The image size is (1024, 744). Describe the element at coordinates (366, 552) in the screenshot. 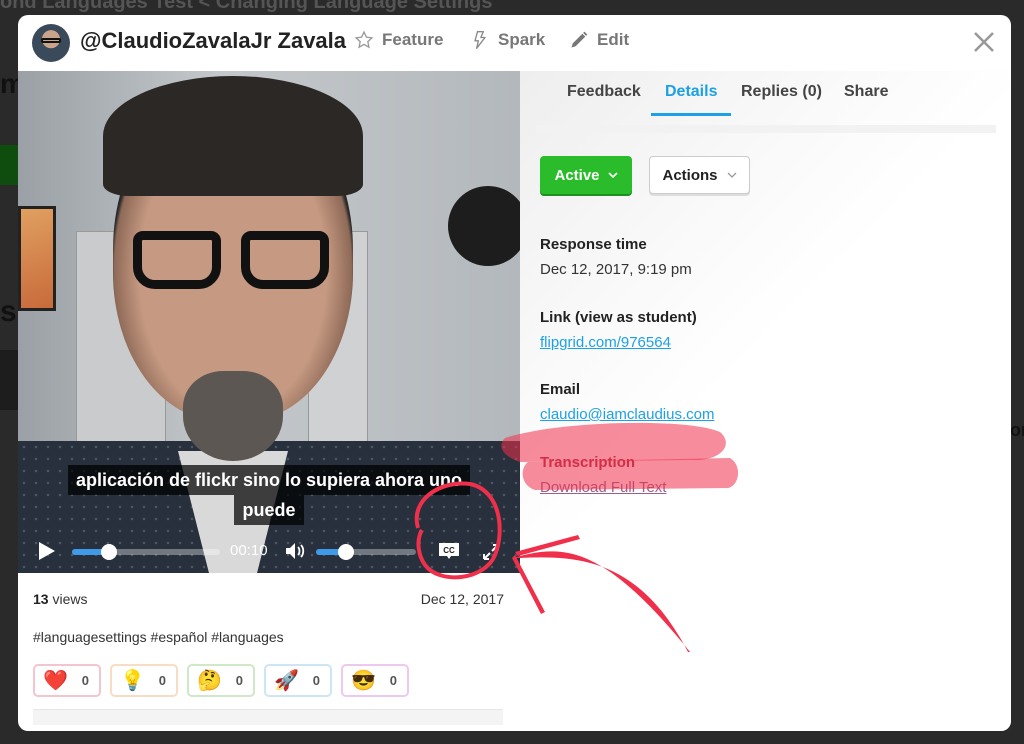

I see `volume-slider` at that location.